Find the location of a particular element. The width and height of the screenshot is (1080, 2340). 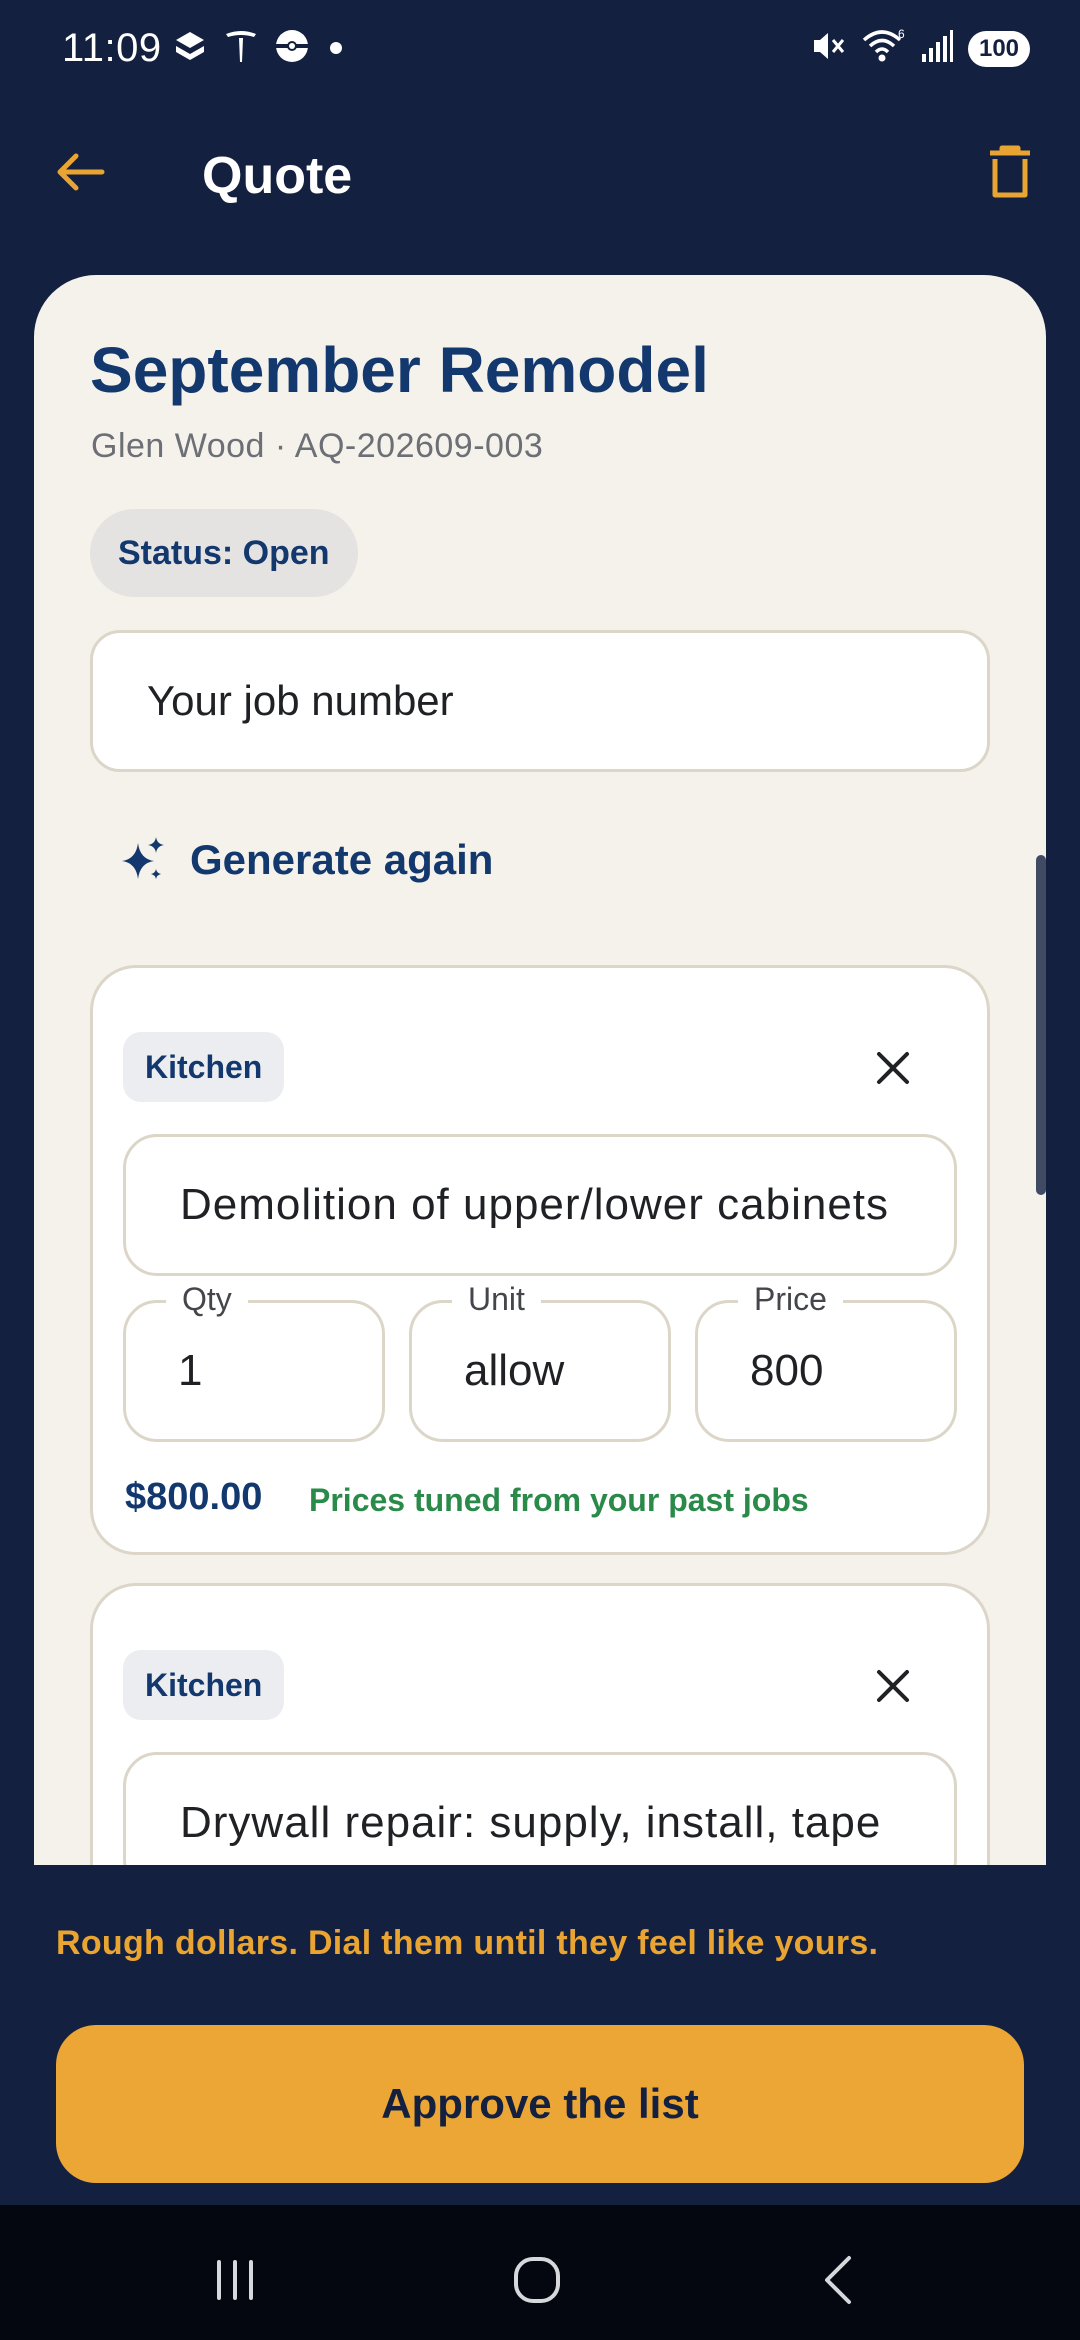

system-nav-bar is located at coordinates (540, 2272).